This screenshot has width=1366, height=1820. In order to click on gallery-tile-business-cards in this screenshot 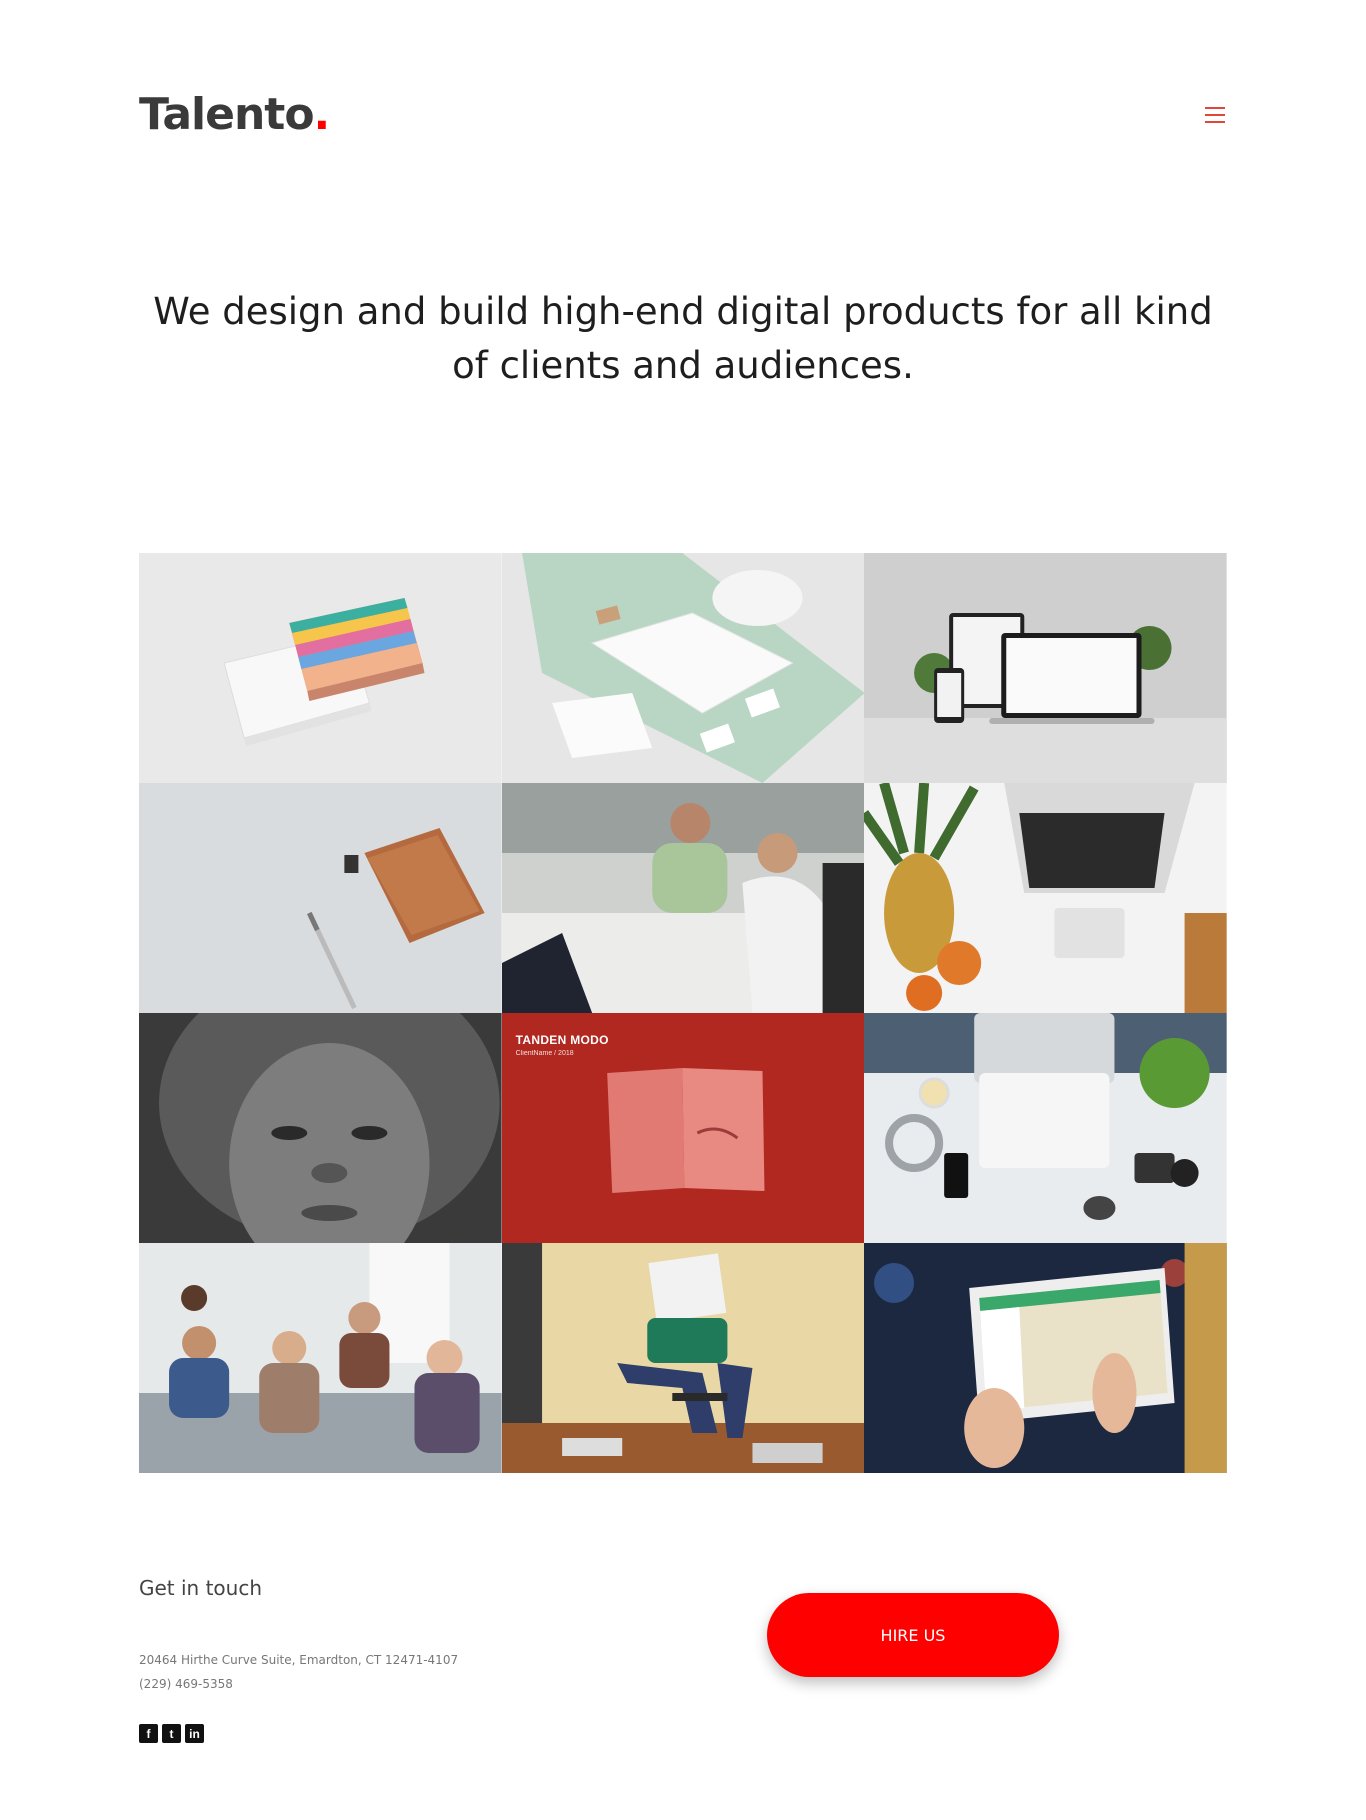, I will do `click(320, 668)`.